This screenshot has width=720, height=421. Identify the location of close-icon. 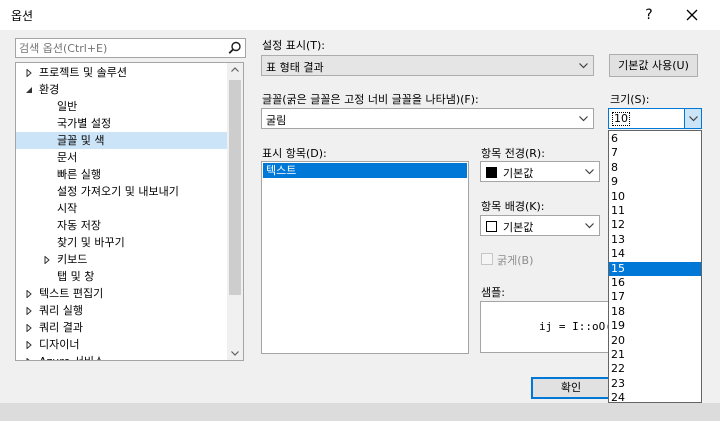
(692, 15).